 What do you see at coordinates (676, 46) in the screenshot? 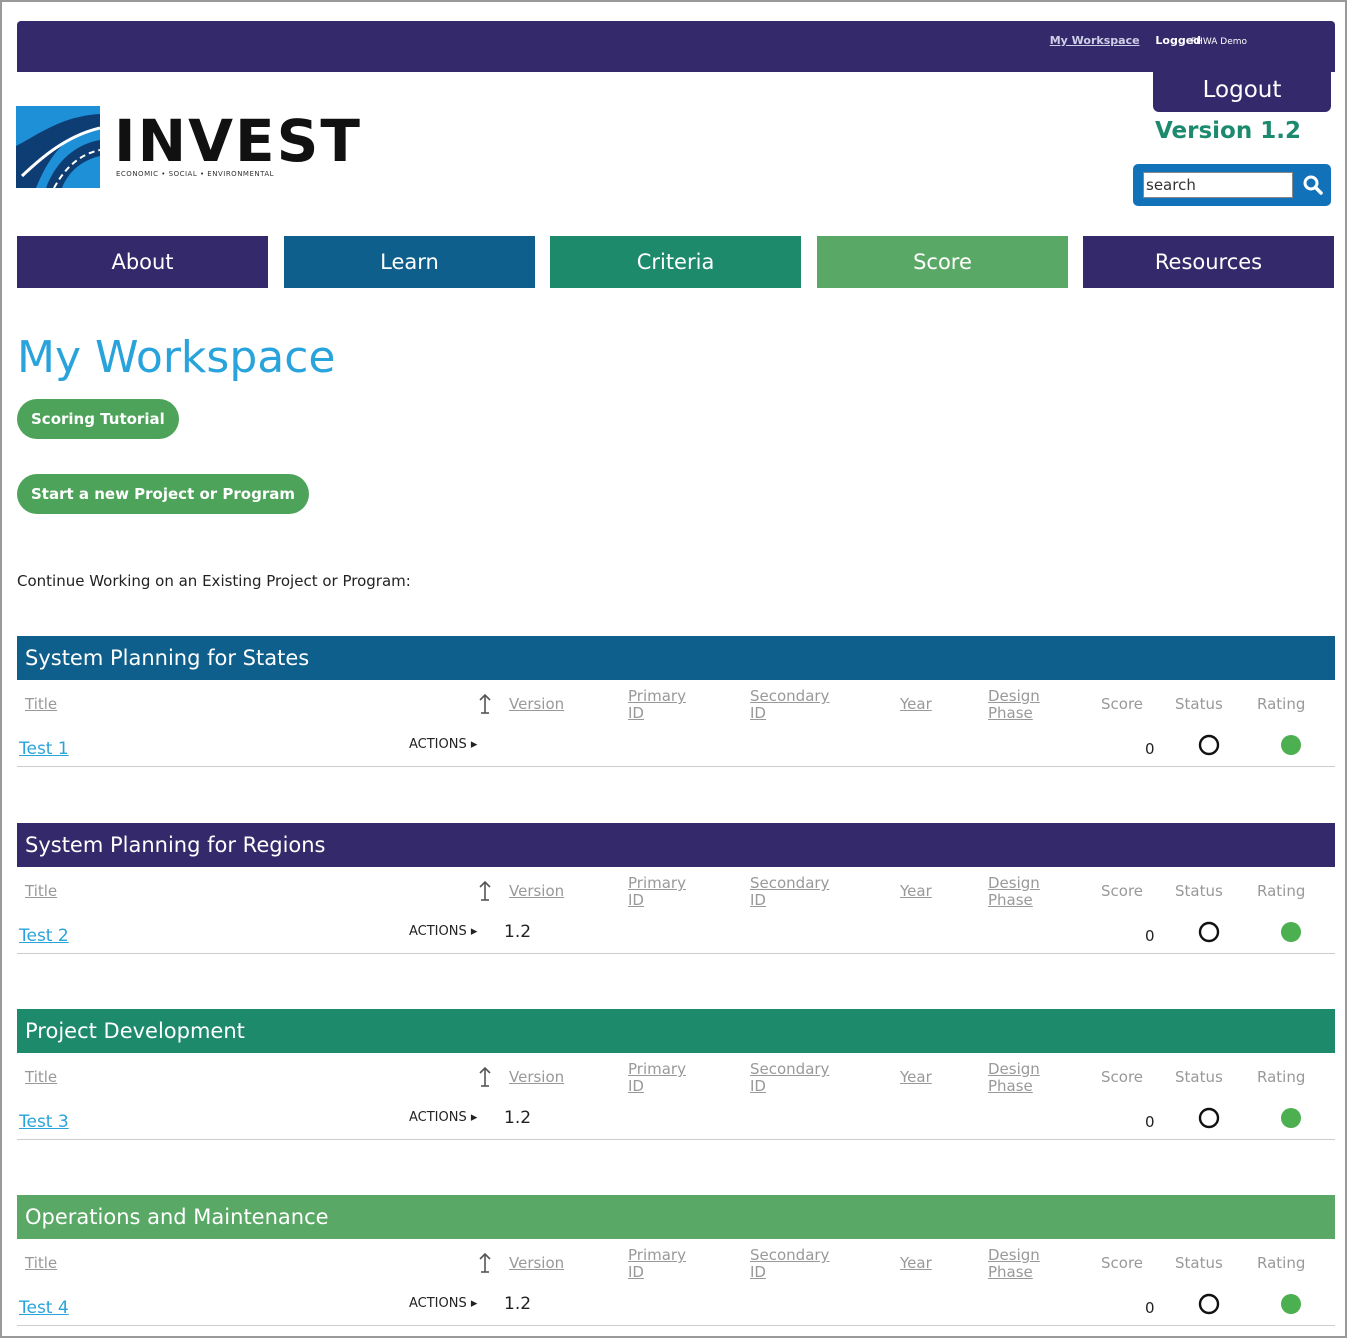
I see `top-bar: My Workspace Logged FHWA Demo` at bounding box center [676, 46].